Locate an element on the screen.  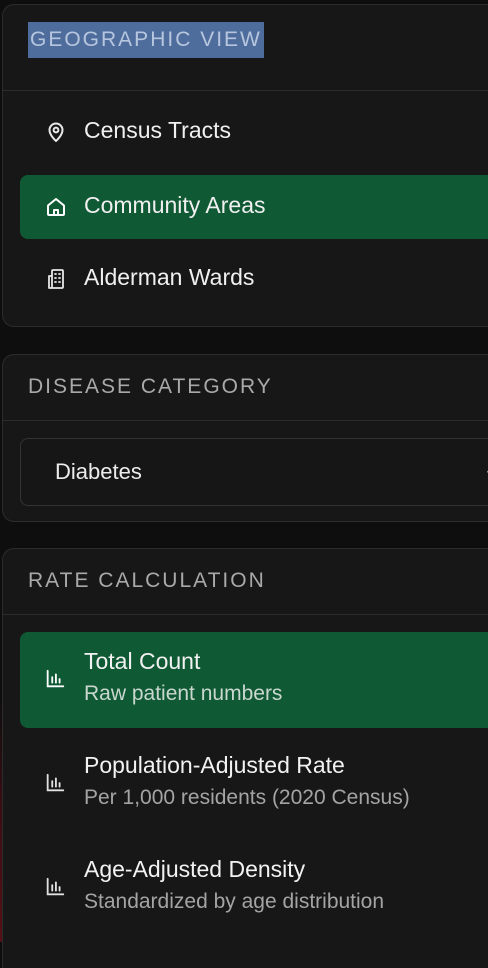
geographic-view-header: GEOGRAPHIC VIEW is located at coordinates (245, 48).